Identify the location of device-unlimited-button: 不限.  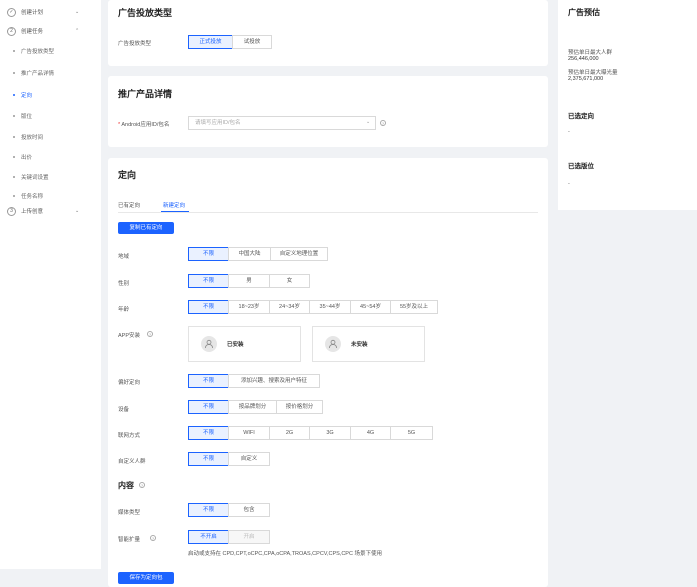
(208, 407).